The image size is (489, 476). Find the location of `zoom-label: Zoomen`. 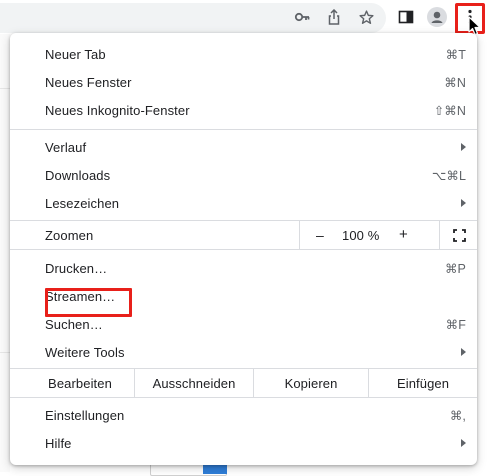

zoom-label: Zoomen is located at coordinates (69, 235).